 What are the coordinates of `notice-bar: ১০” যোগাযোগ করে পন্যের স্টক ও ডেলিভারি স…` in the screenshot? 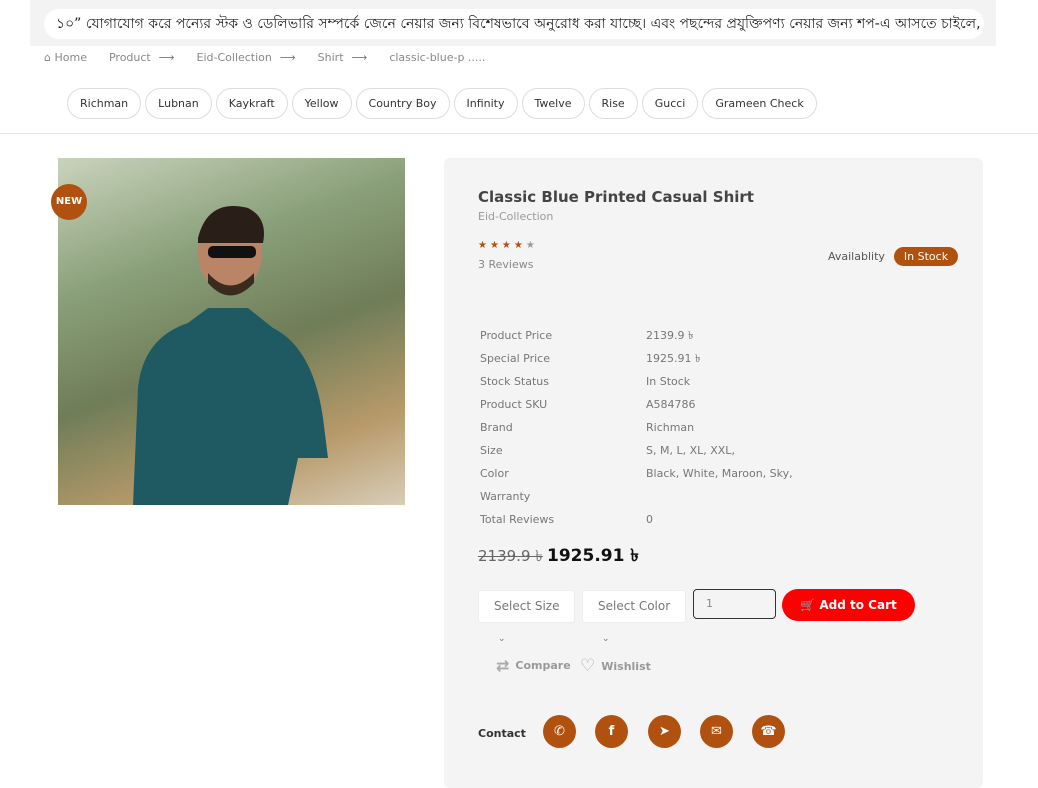 It's located at (513, 23).